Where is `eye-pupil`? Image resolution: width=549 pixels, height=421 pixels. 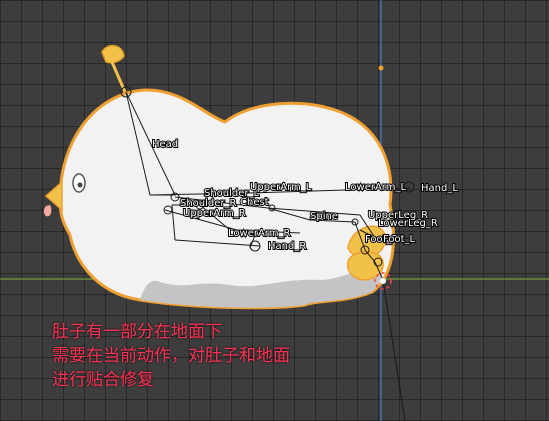 eye-pupil is located at coordinates (80, 185).